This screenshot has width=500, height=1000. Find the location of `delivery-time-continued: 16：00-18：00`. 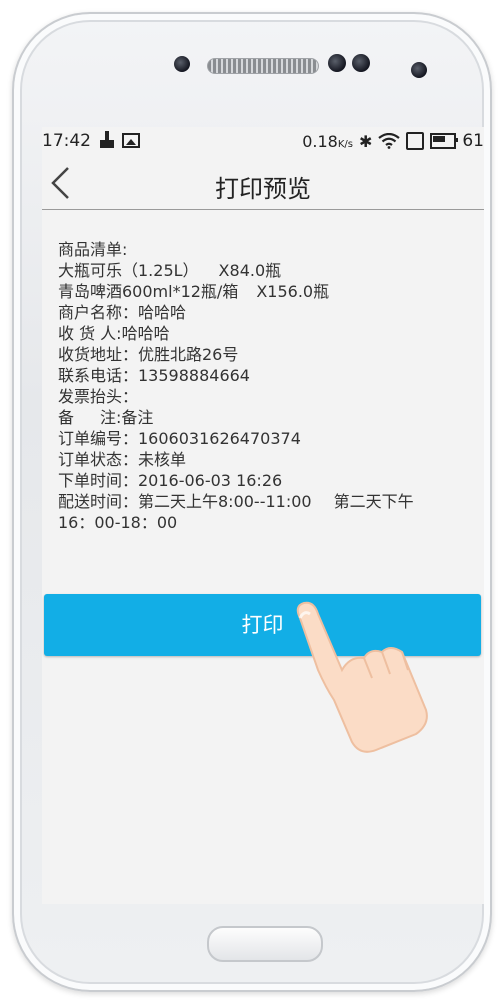

delivery-time-continued: 16：00-18：00 is located at coordinates (118, 522).